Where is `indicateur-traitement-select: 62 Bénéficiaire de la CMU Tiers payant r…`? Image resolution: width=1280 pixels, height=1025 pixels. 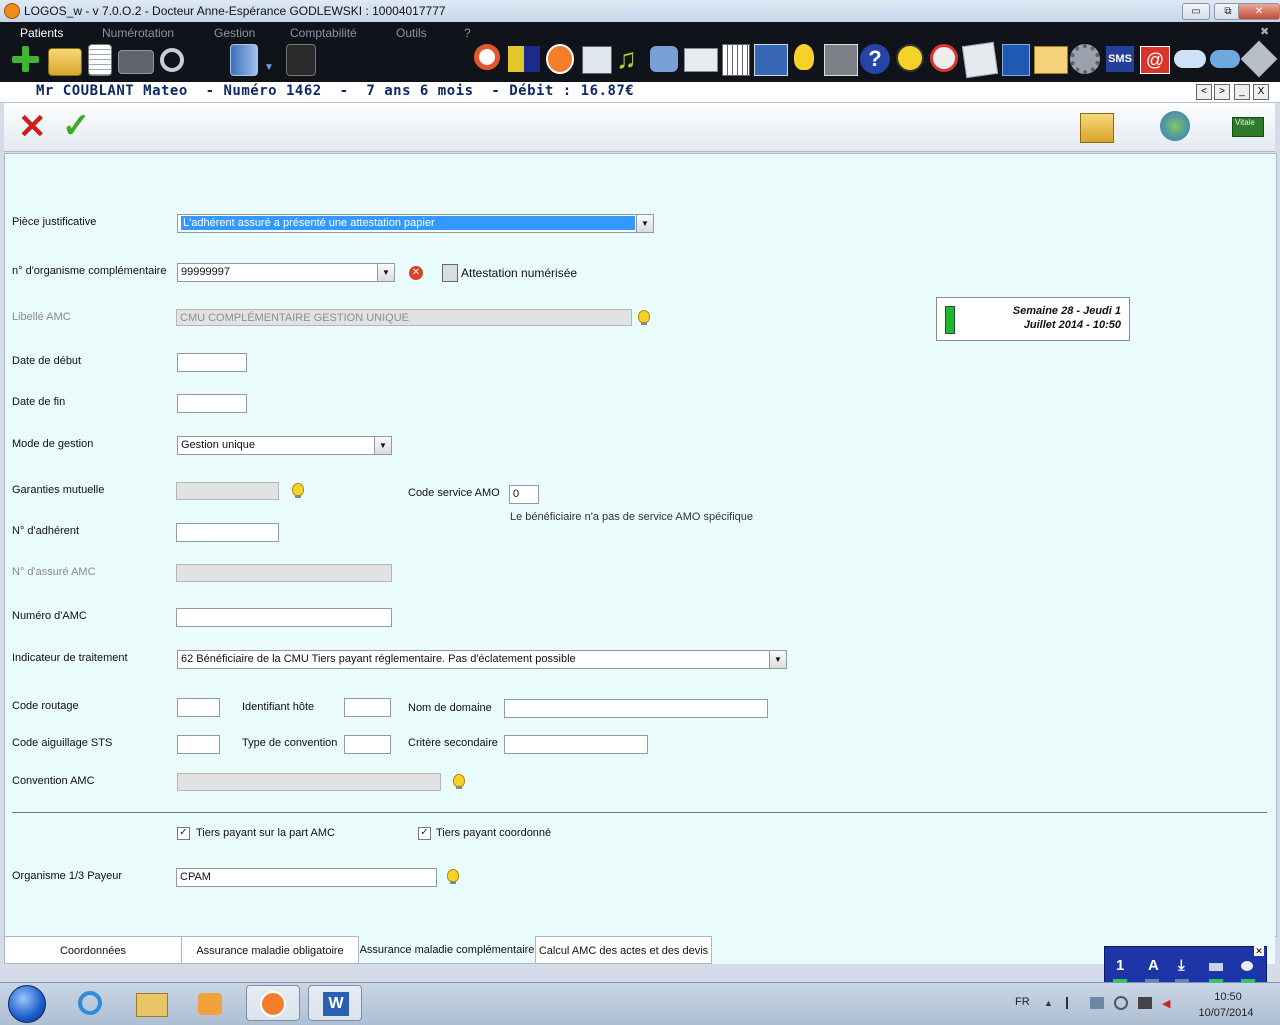
indicateur-traitement-select: 62 Bénéficiaire de la CMU Tiers payant r… is located at coordinates (482, 659).